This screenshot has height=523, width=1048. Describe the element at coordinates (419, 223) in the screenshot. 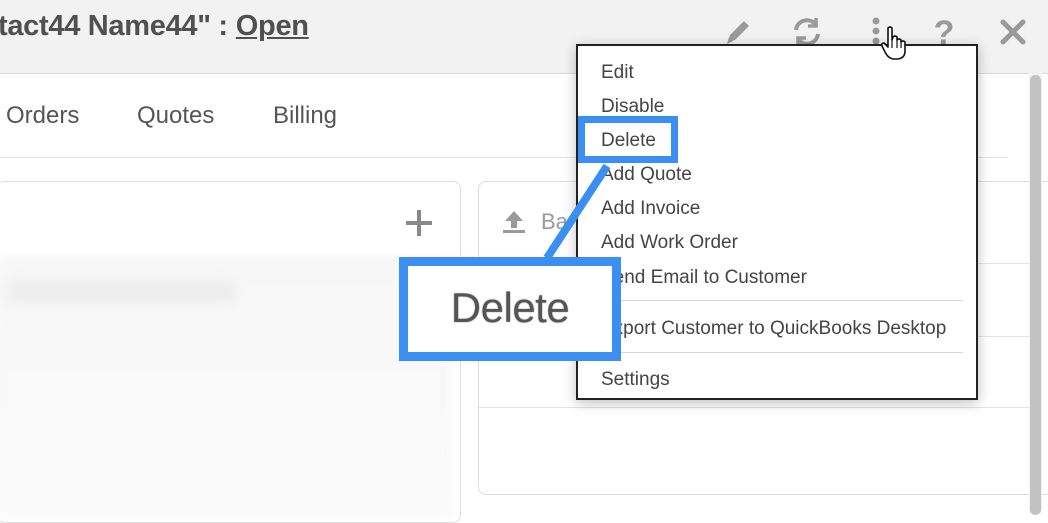

I see `add-icon` at that location.